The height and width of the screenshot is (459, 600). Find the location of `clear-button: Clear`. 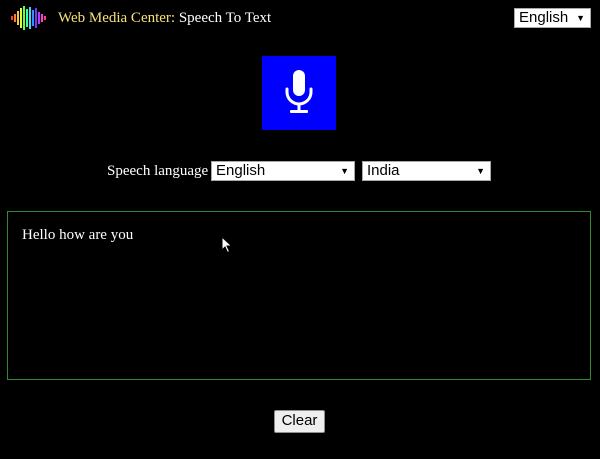

clear-button: Clear is located at coordinates (299, 421).